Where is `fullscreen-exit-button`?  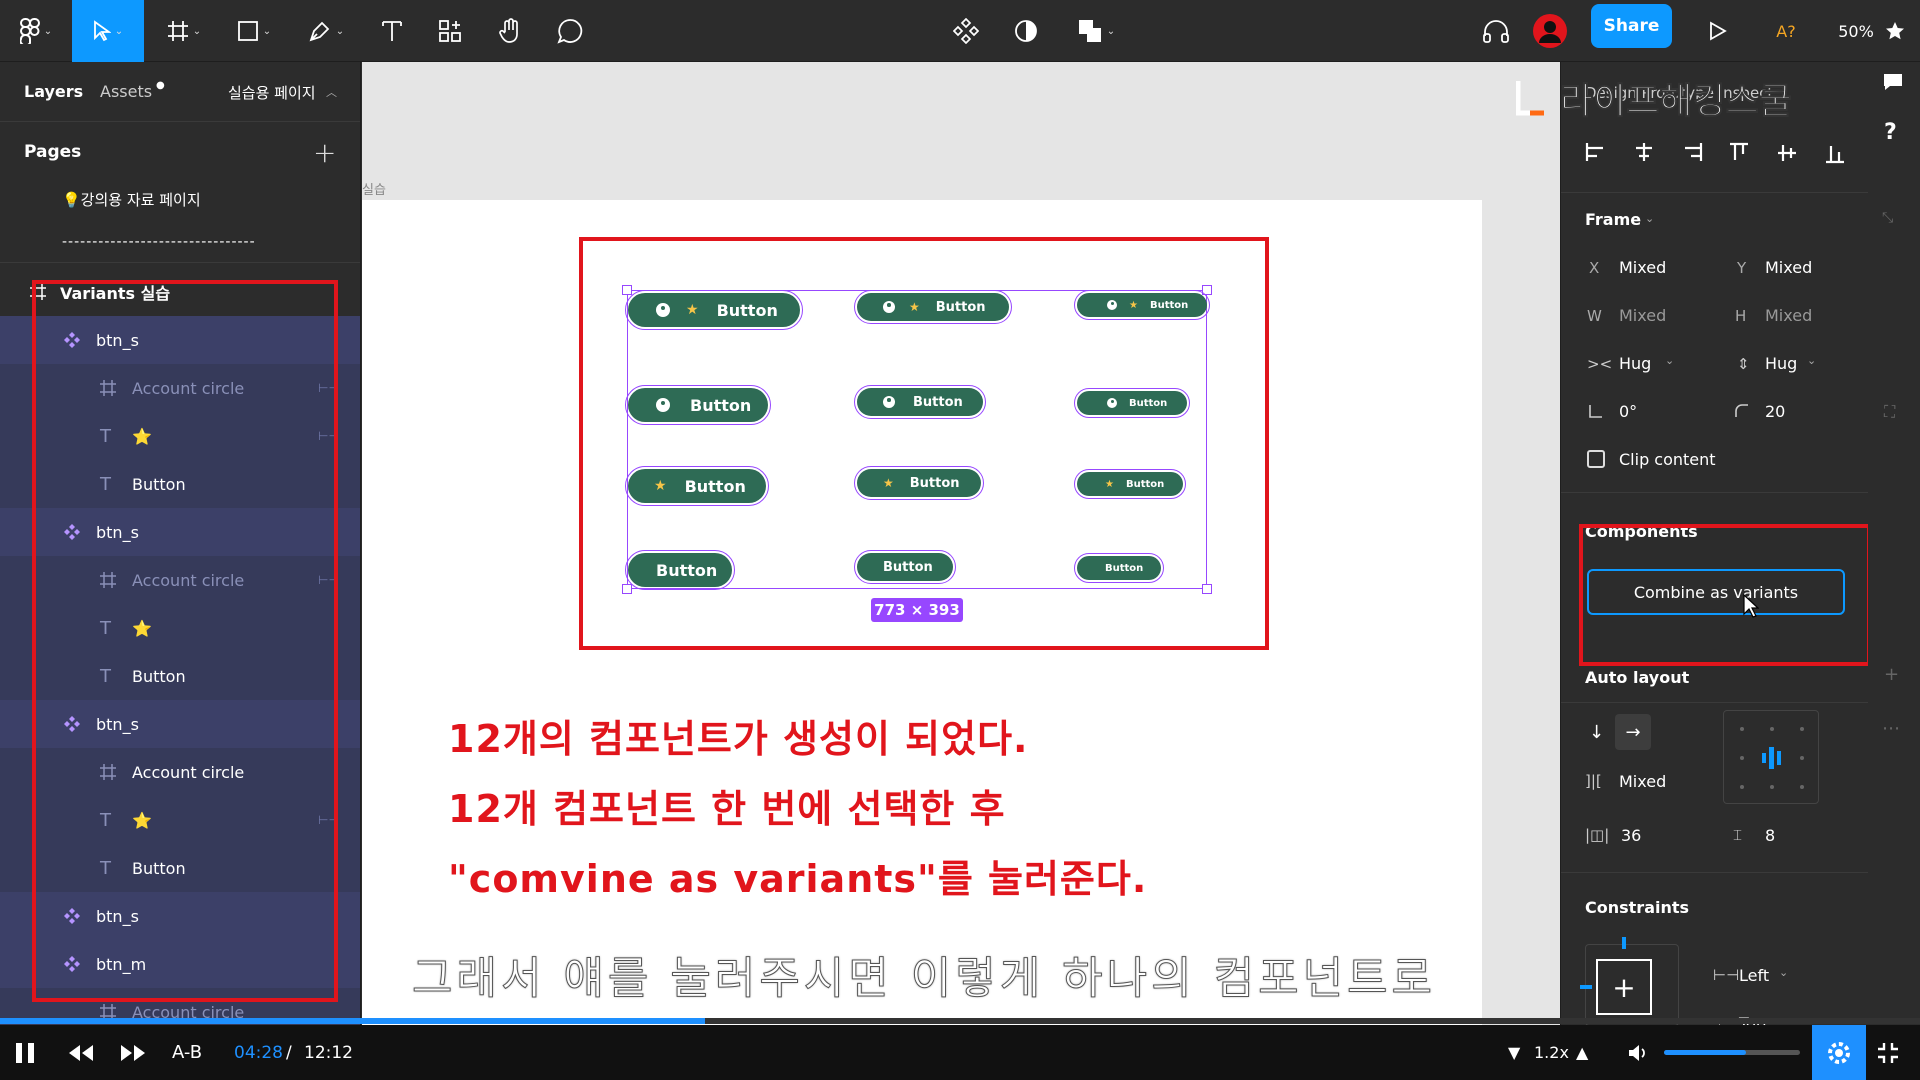 fullscreen-exit-button is located at coordinates (1894, 1052).